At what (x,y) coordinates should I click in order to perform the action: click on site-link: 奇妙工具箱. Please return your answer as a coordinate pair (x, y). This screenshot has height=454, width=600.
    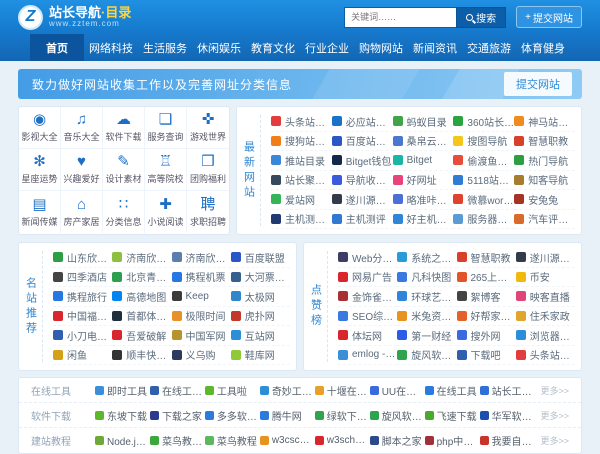
    Looking at the image, I should click on (287, 390).